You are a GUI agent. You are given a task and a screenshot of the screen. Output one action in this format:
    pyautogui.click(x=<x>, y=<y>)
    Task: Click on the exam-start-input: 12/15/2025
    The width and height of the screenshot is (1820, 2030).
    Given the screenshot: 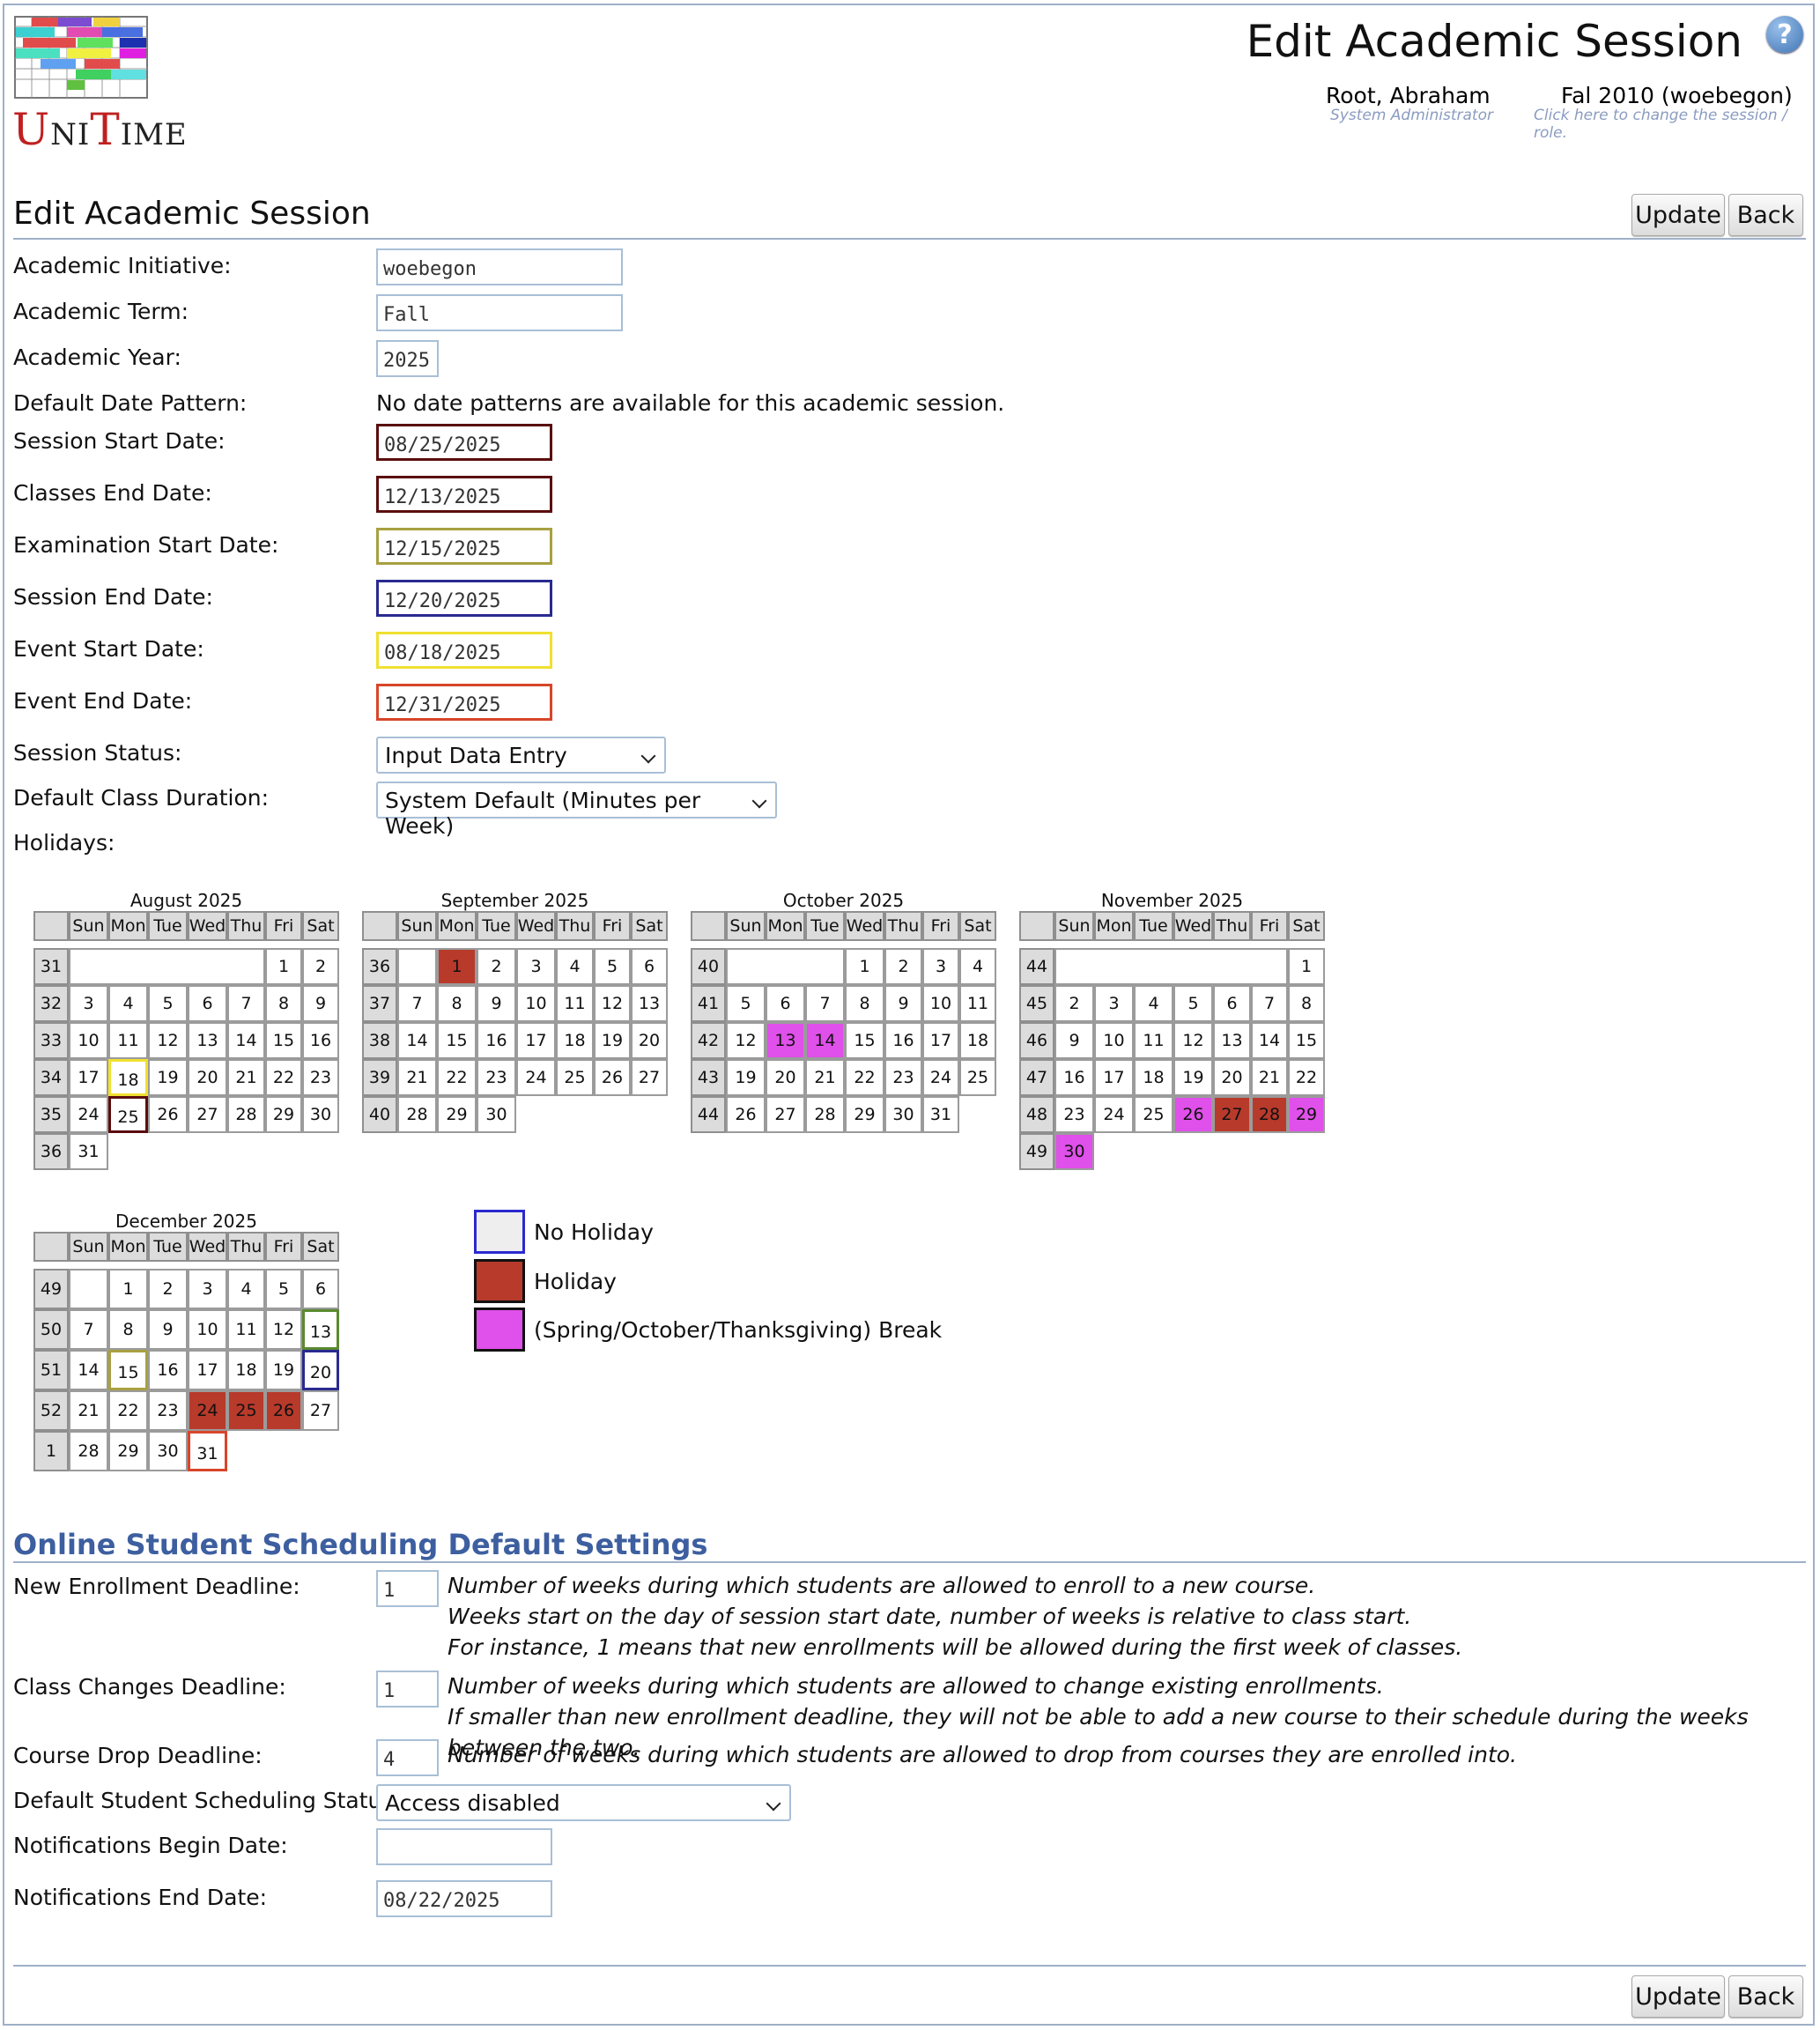 What is the action you would take?
    pyautogui.click(x=464, y=546)
    